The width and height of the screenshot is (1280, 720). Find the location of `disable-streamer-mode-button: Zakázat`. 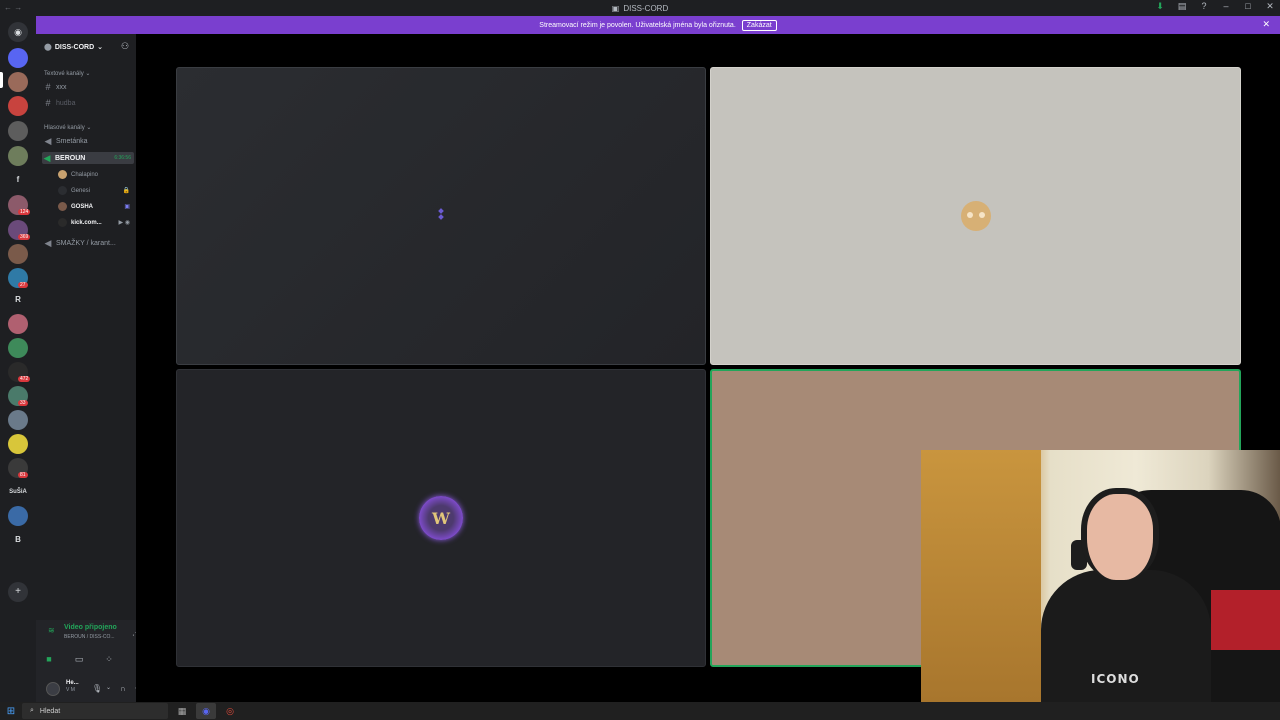

disable-streamer-mode-button: Zakázat is located at coordinates (759, 25).